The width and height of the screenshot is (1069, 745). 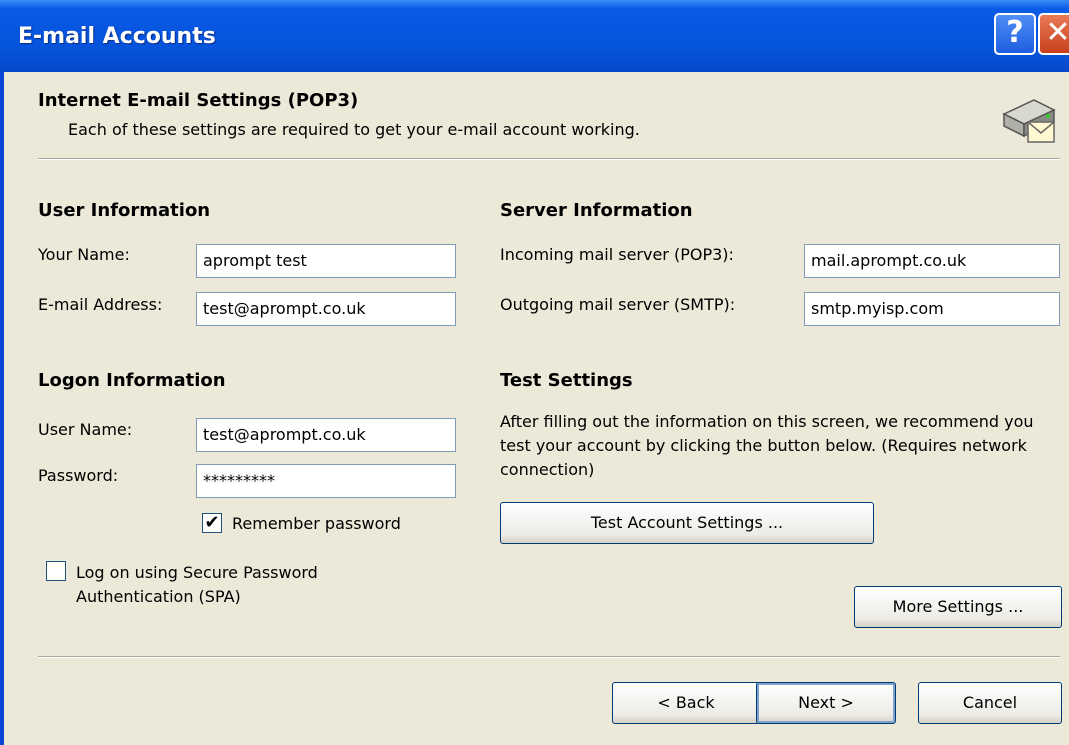 I want to click on close-icon: ✕, so click(x=1057, y=32).